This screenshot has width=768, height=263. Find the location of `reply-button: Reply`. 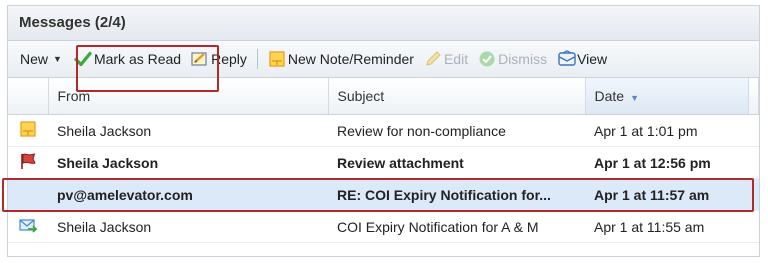

reply-button: Reply is located at coordinates (219, 59).